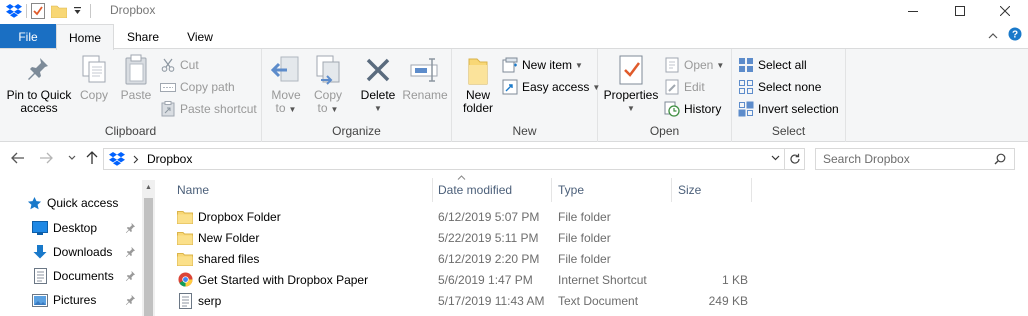 This screenshot has width=1028, height=316. I want to click on paste-shortcut-button: Paste shortcut, so click(208, 109).